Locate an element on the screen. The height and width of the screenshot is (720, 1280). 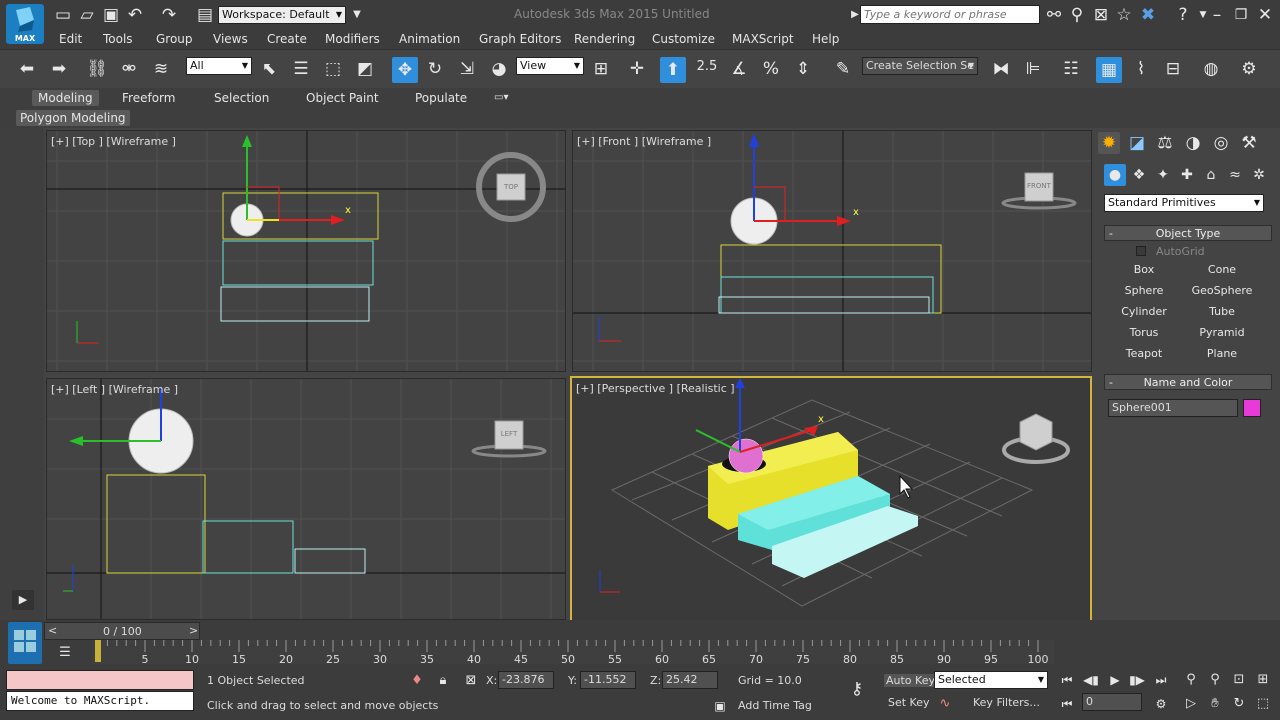
tab-modeling: Modeling is located at coordinates (65, 98).